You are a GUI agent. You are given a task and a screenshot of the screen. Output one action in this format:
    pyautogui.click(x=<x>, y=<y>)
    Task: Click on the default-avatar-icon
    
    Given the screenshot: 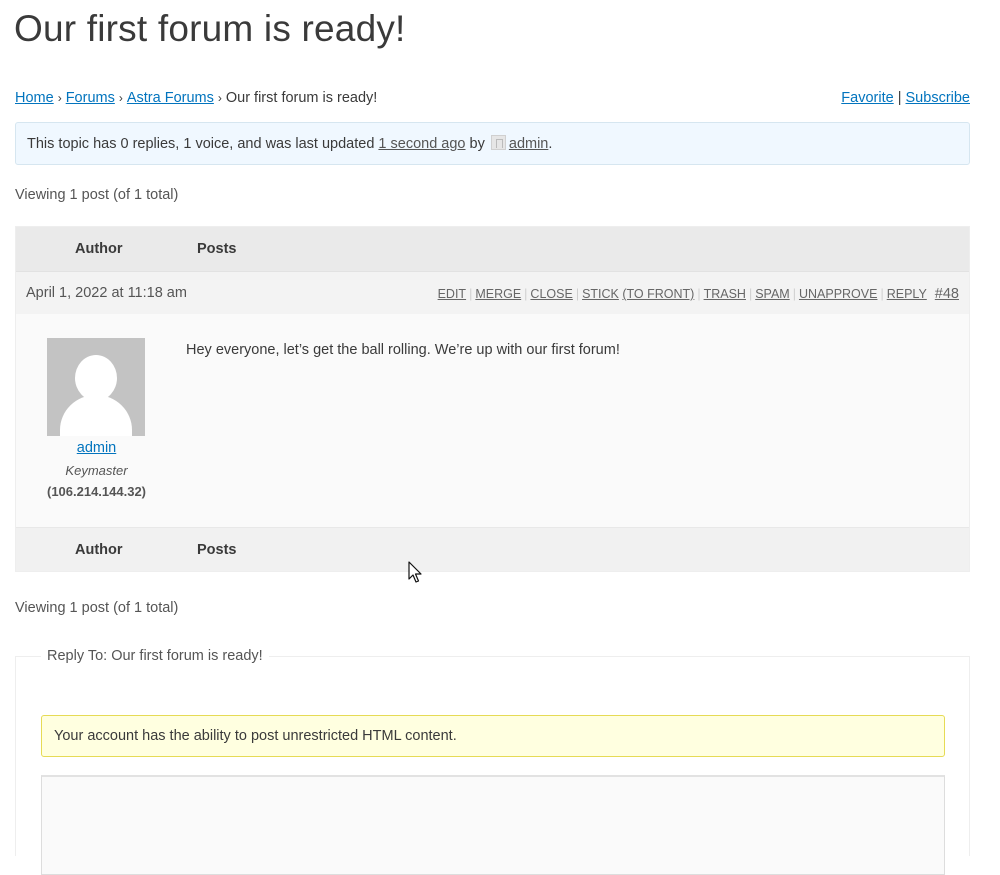 What is the action you would take?
    pyautogui.click(x=96, y=387)
    